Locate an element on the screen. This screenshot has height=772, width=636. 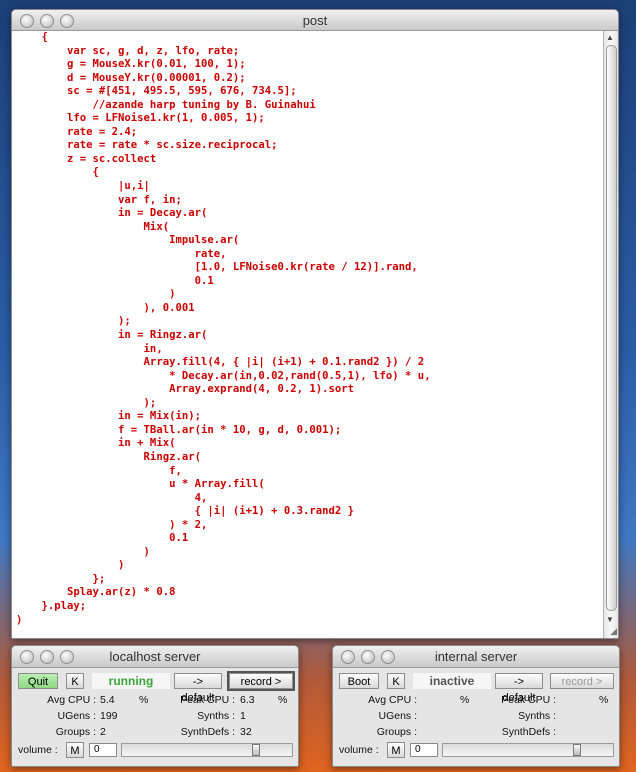
code-line: rate = rate * sc.size.reciprocal; is located at coordinates (223, 146).